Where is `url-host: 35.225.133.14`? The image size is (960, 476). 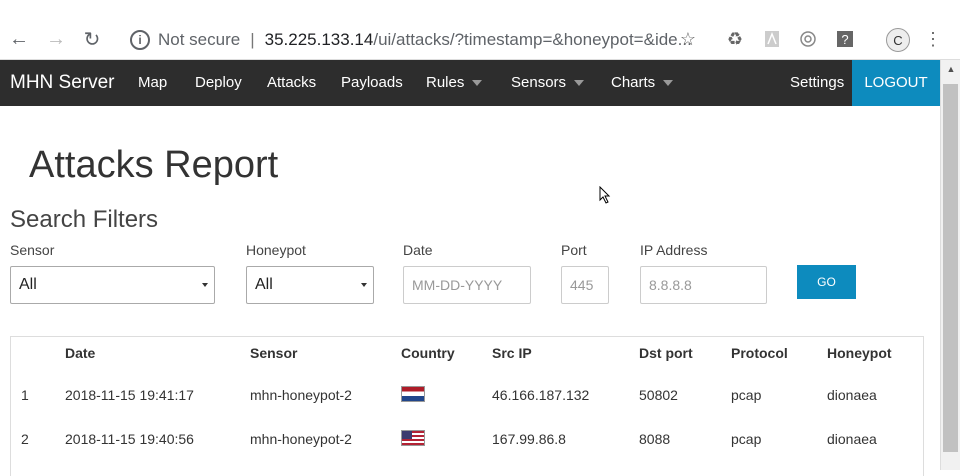 url-host: 35.225.133.14 is located at coordinates (319, 39).